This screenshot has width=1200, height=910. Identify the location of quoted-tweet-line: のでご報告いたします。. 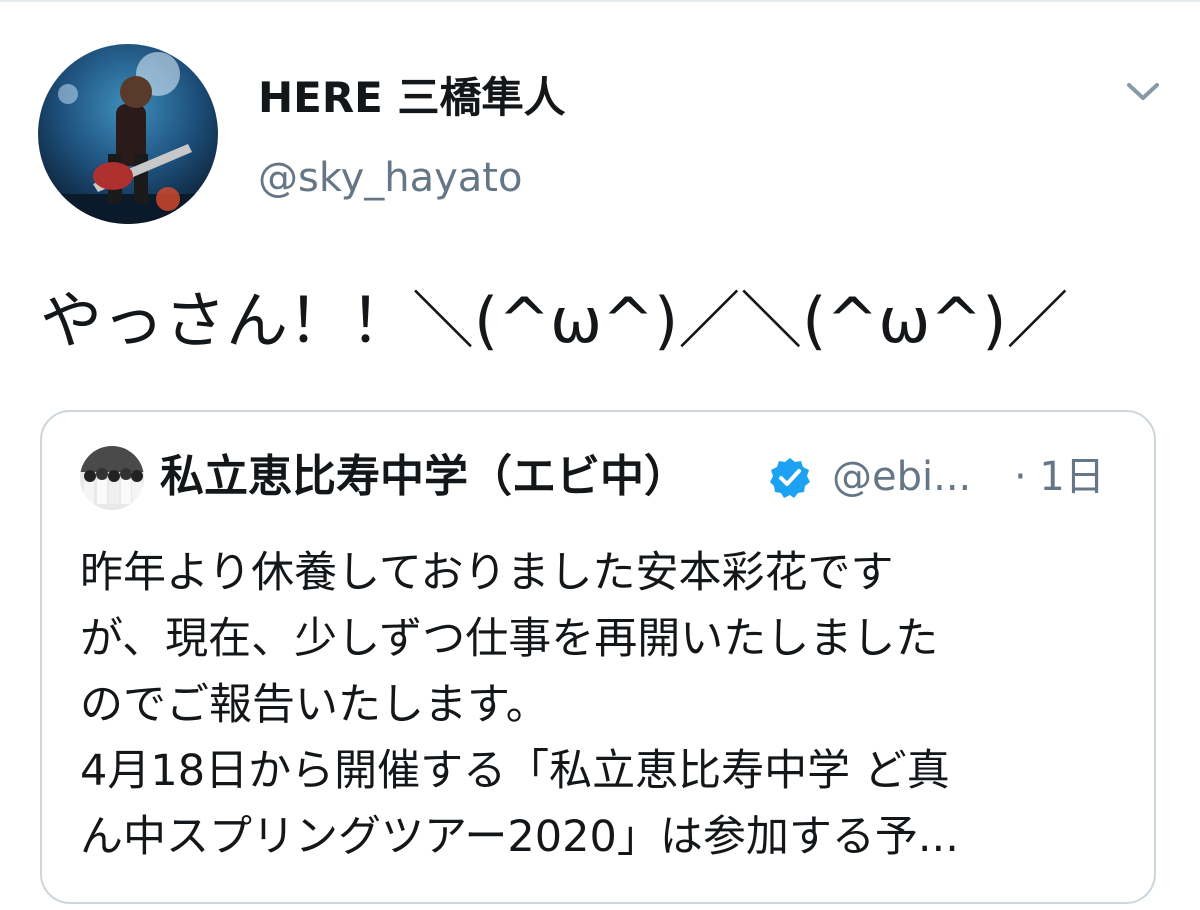
(314, 705).